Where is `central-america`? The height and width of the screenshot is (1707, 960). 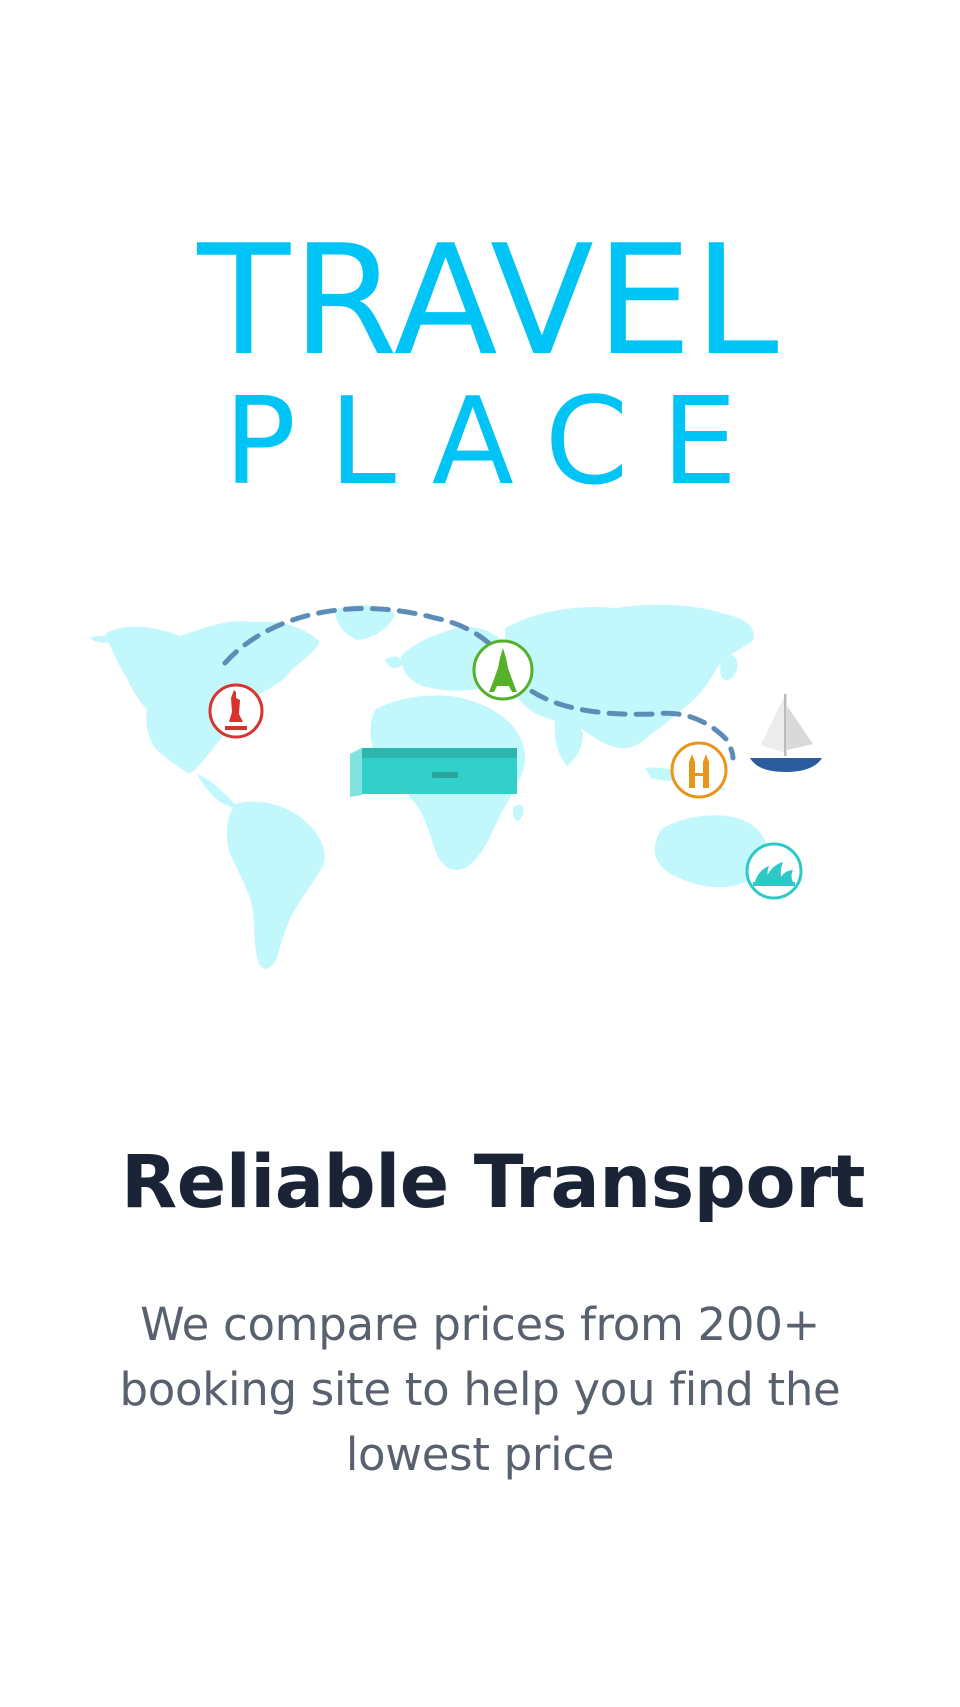
central-america is located at coordinates (217, 791).